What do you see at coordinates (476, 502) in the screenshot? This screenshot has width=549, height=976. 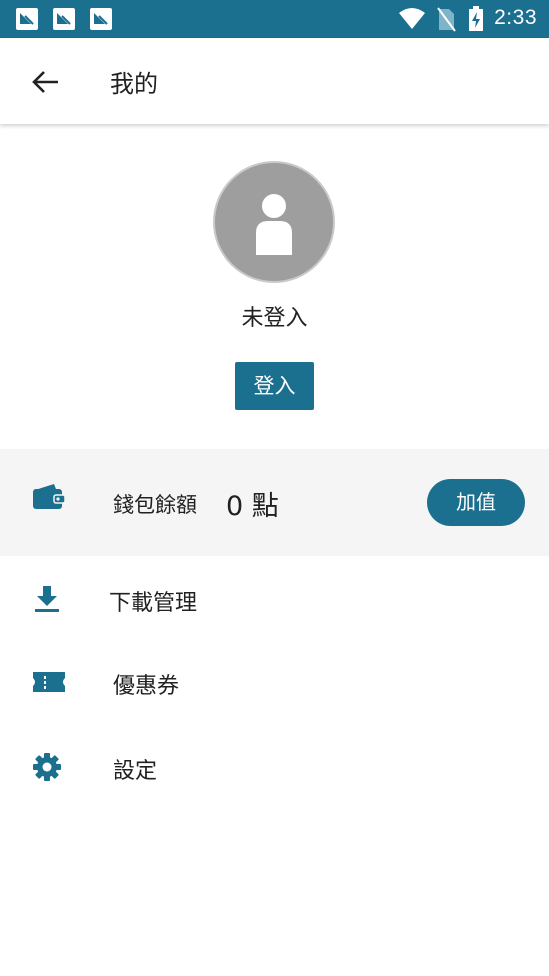 I see `top-up-button: 加值` at bounding box center [476, 502].